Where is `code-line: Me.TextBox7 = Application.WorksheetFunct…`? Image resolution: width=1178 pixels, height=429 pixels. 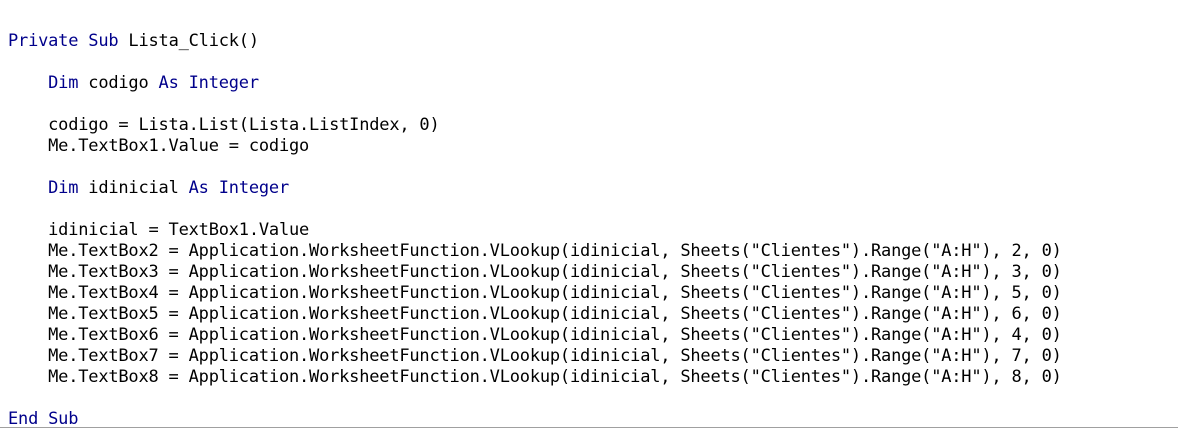 code-line: Me.TextBox7 = Application.WorksheetFunct… is located at coordinates (535, 356).